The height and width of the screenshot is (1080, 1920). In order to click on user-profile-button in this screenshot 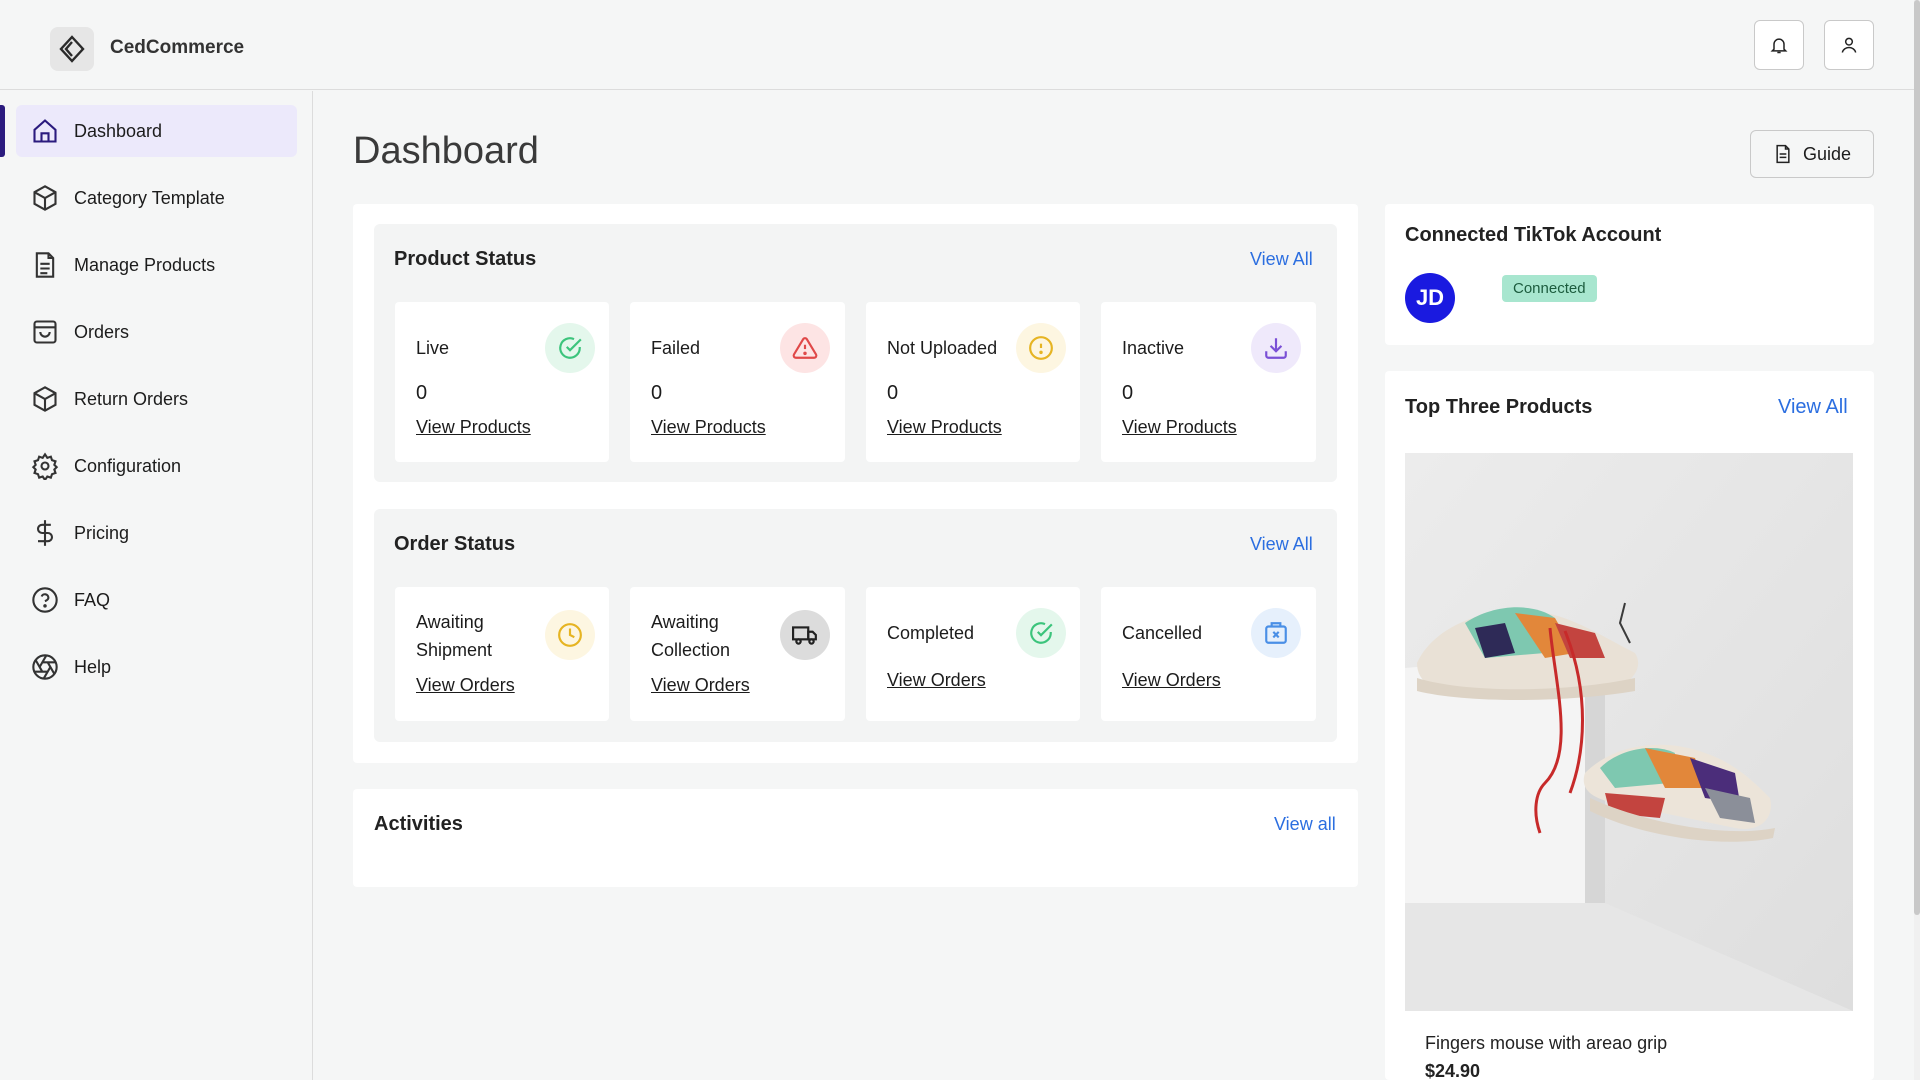, I will do `click(1849, 45)`.